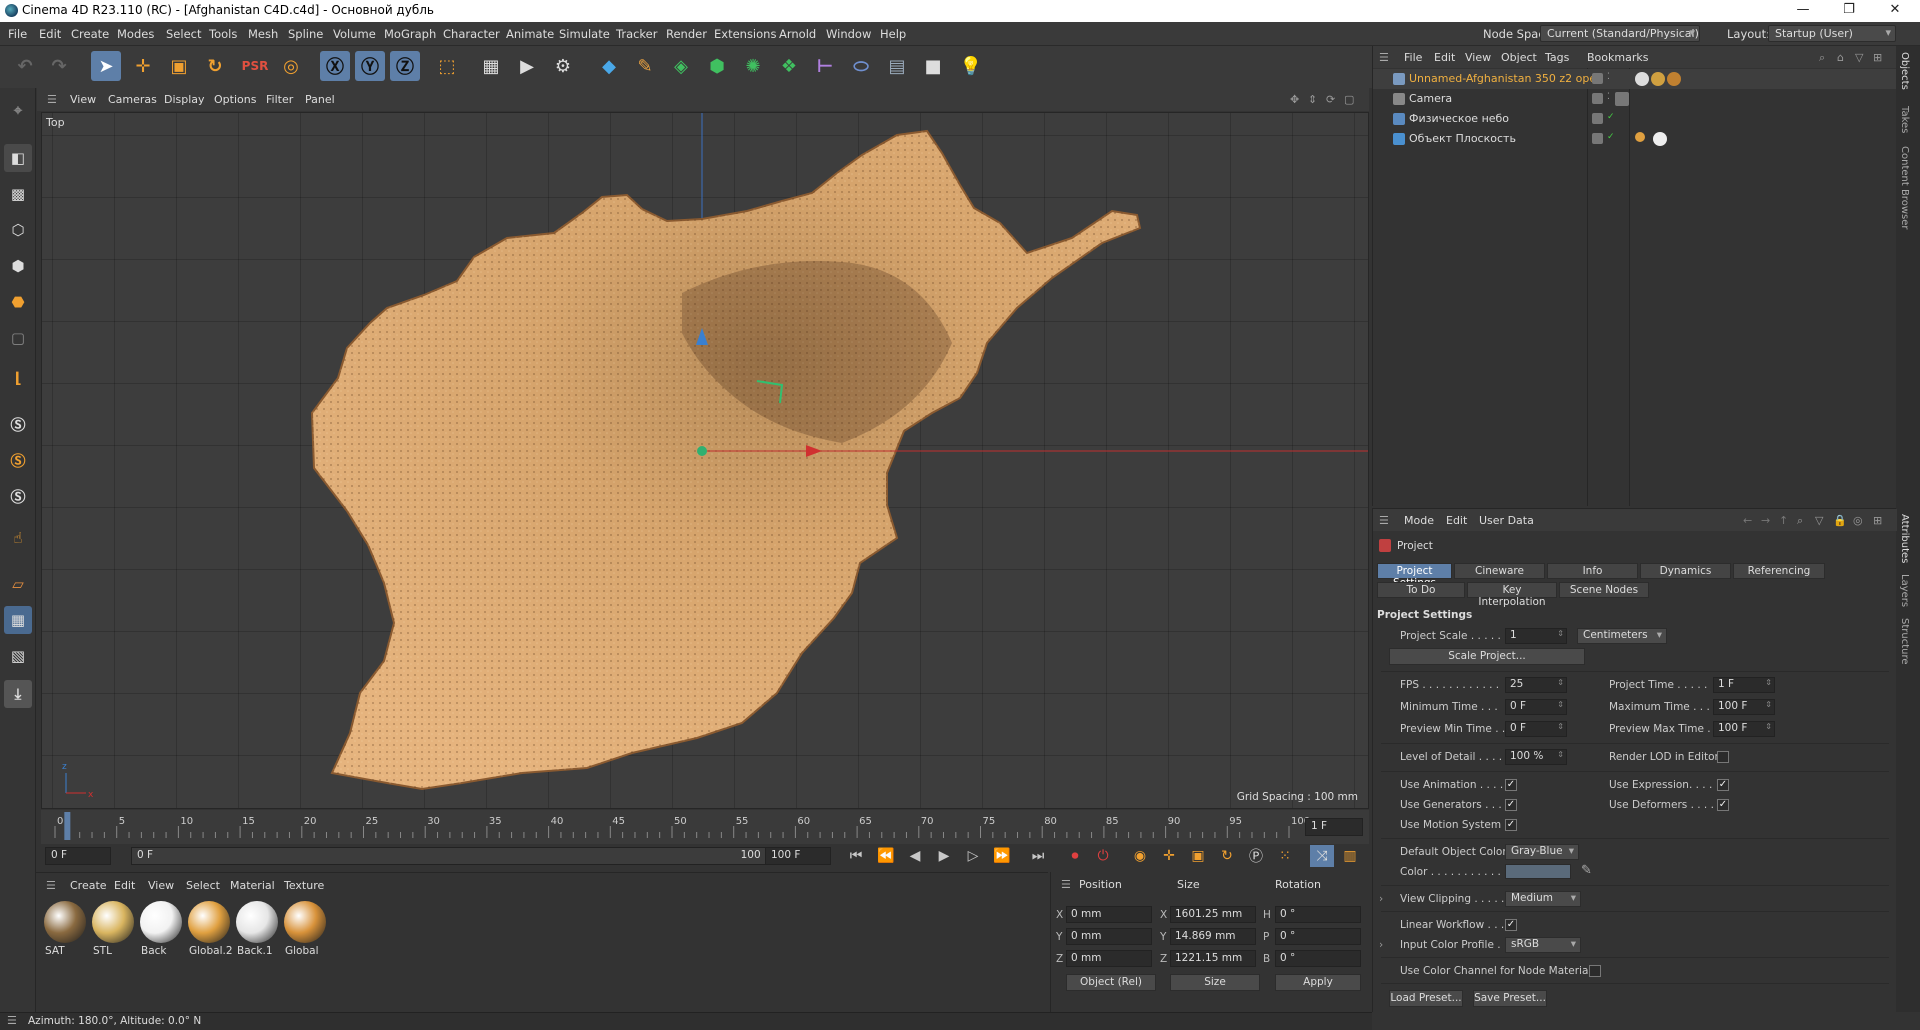 This screenshot has width=1920, height=1030. Describe the element at coordinates (1512, 595) in the screenshot. I see `tab-key-interpolation: Key Interpolation` at that location.